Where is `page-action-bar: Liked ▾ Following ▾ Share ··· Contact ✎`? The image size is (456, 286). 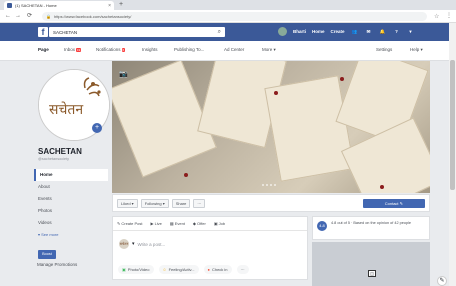
page-action-bar: Liked ▾ Following ▾ Share ··· Contact ✎ is located at coordinates (271, 203).